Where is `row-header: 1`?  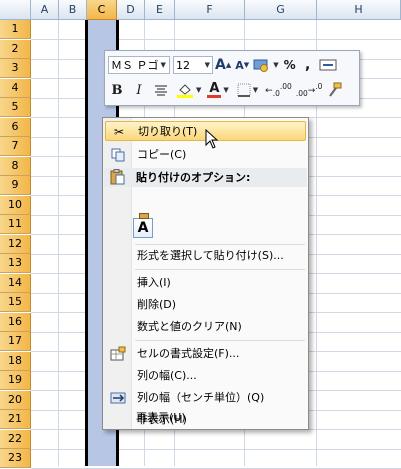 row-header: 1 is located at coordinates (15, 29).